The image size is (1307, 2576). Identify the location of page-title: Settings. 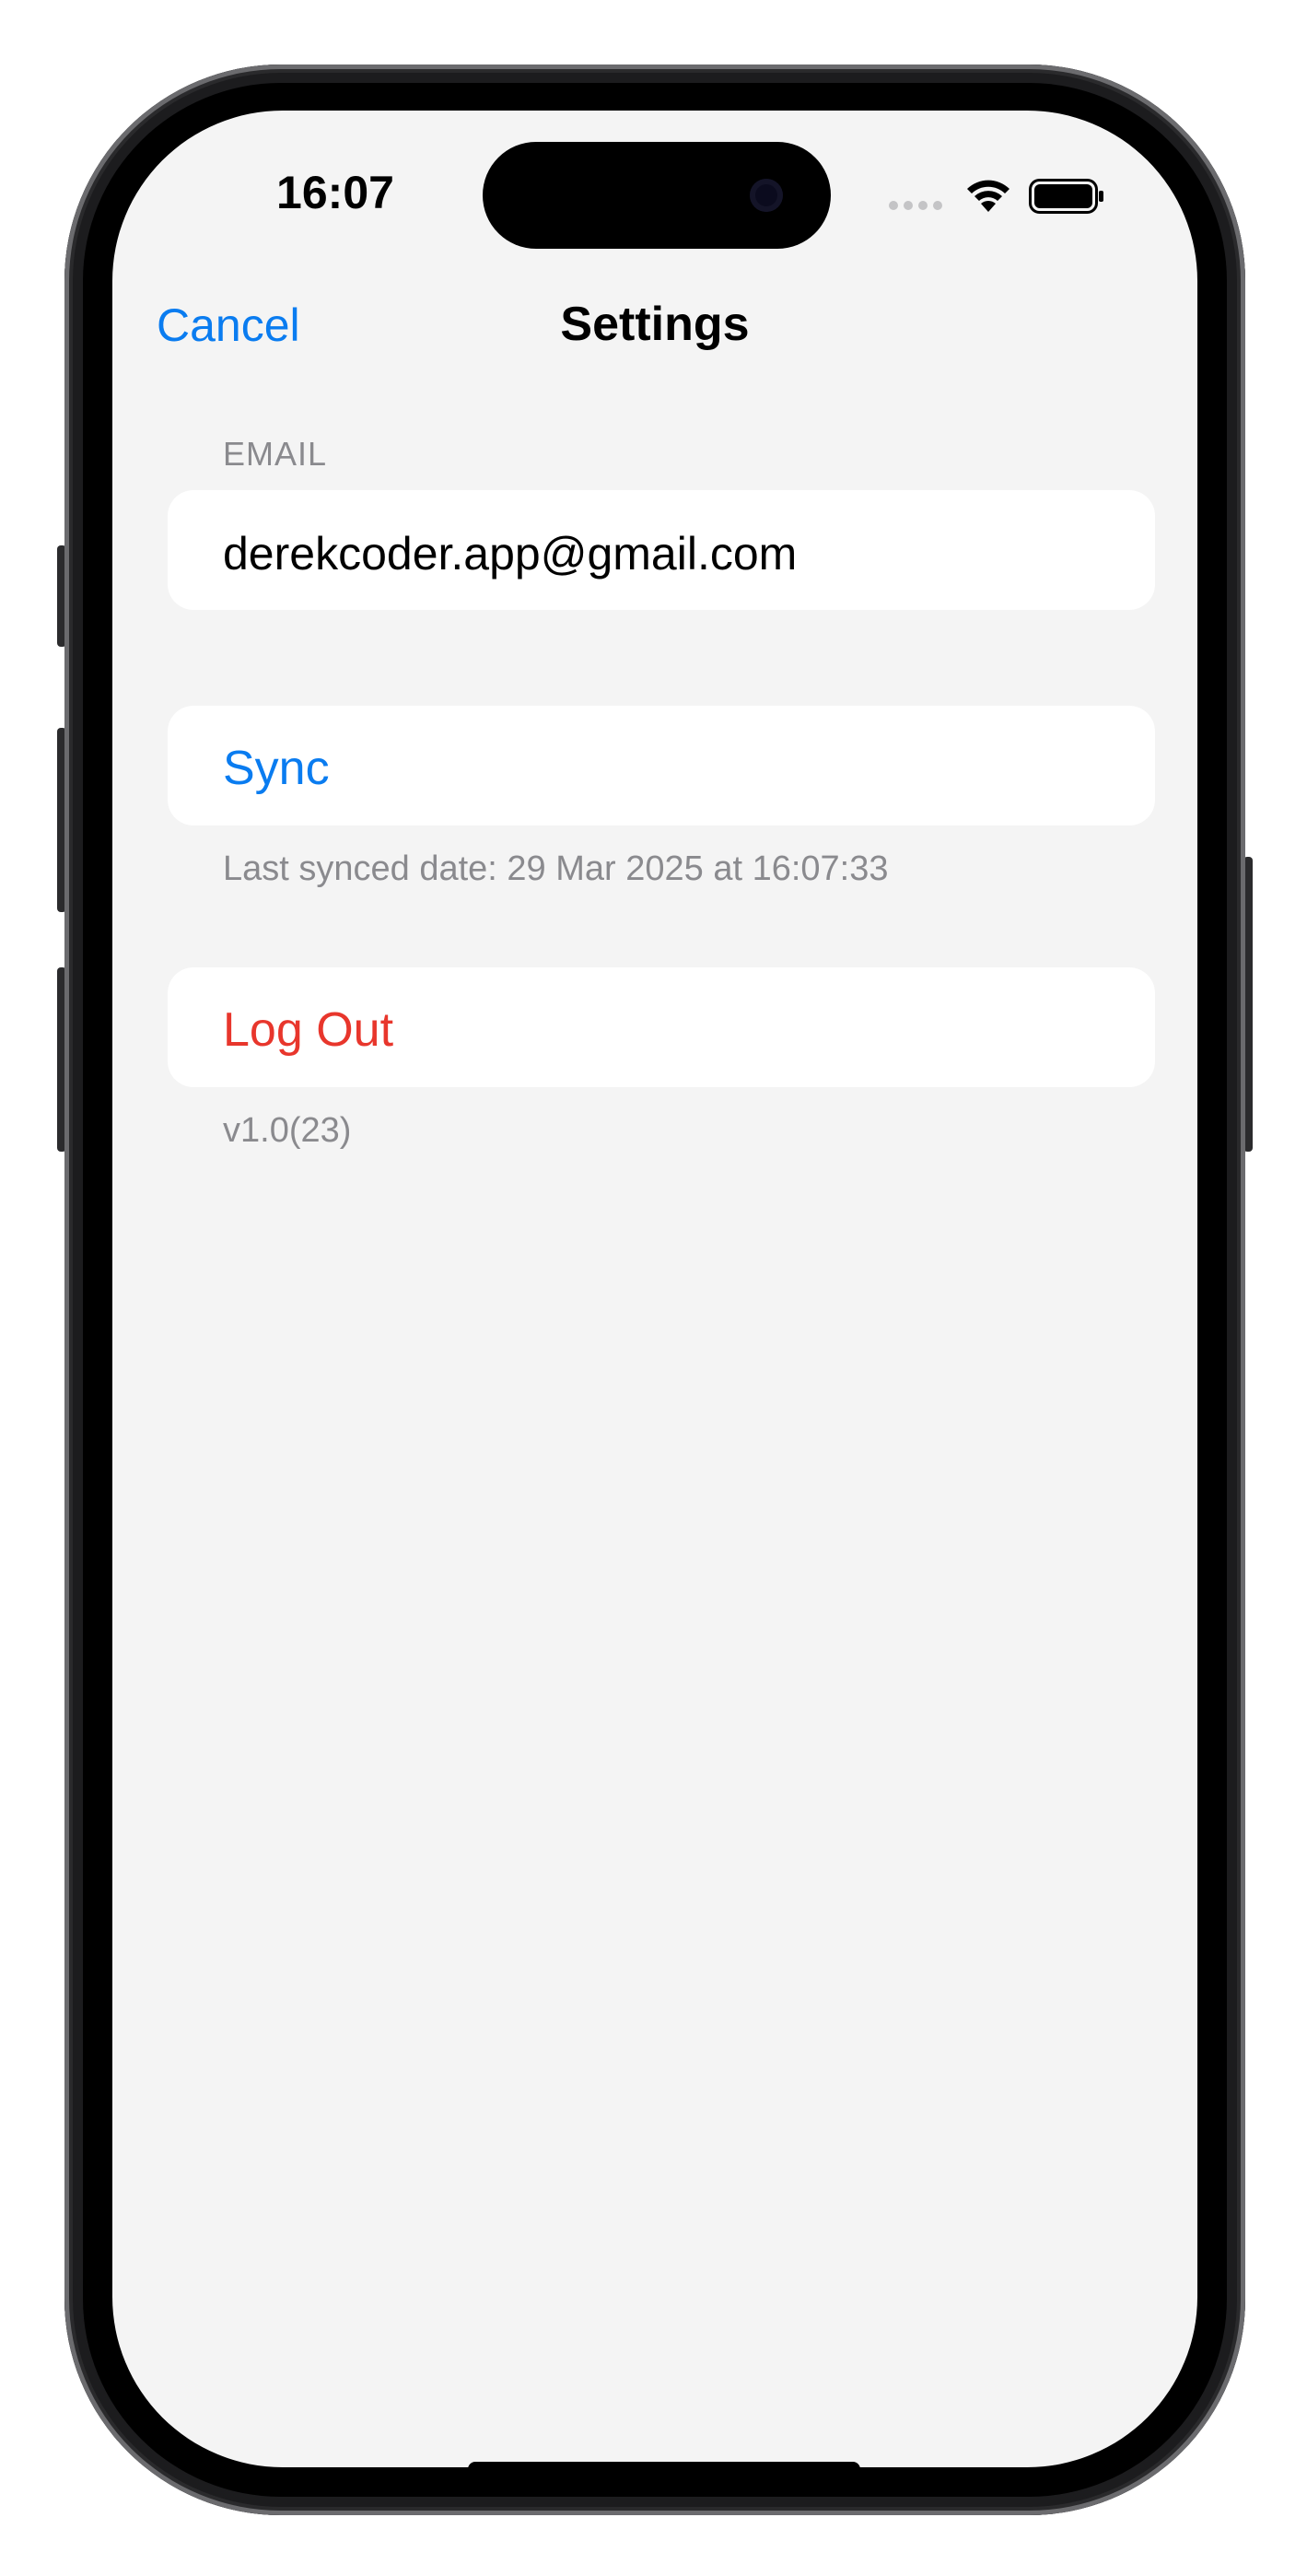
(655, 324).